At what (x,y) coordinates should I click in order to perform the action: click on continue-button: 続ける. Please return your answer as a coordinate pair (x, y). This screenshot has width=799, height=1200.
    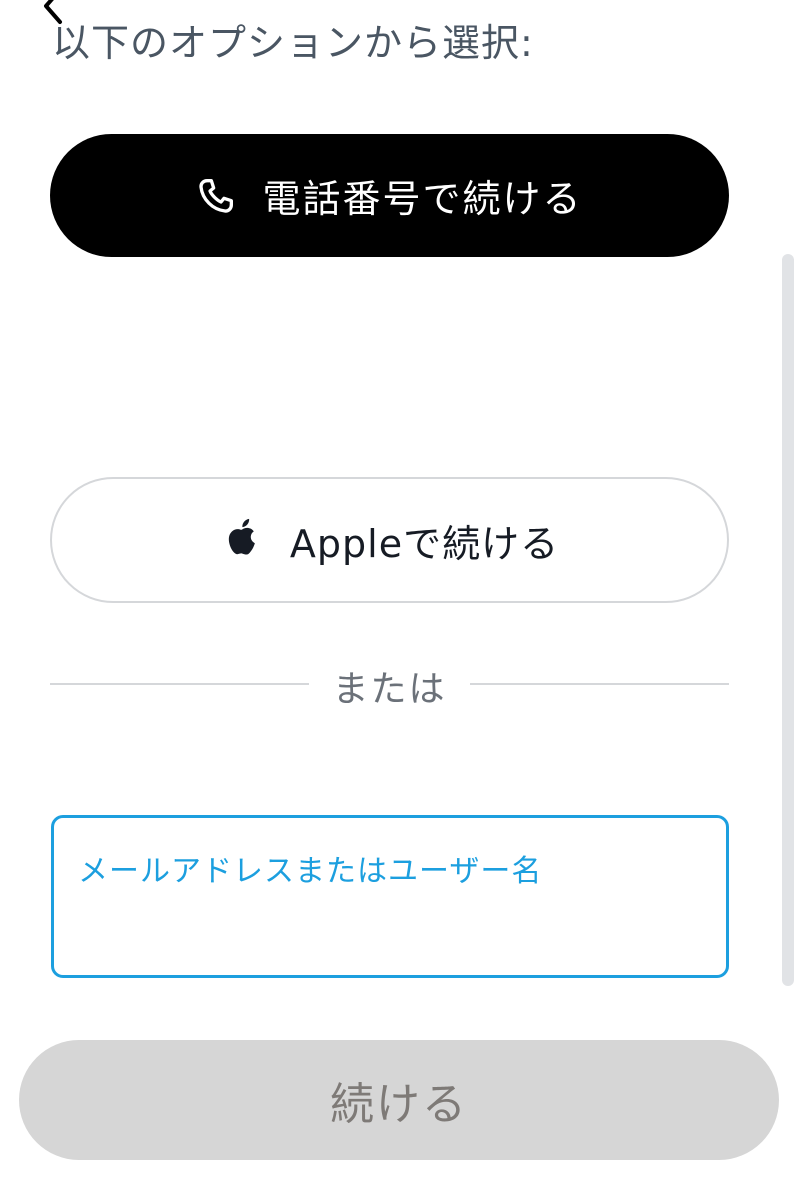
    Looking at the image, I should click on (399, 1100).